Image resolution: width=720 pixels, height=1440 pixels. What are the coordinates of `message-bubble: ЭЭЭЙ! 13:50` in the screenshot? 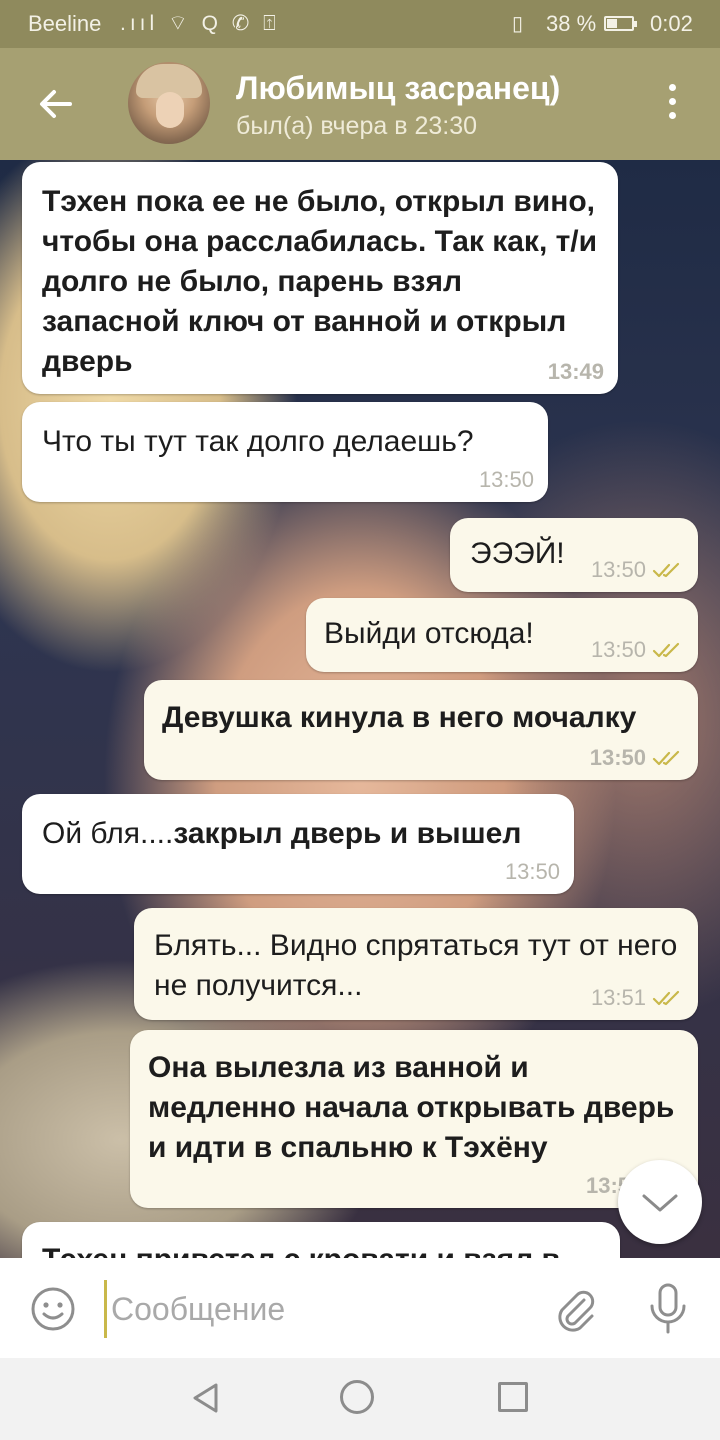 It's located at (574, 555).